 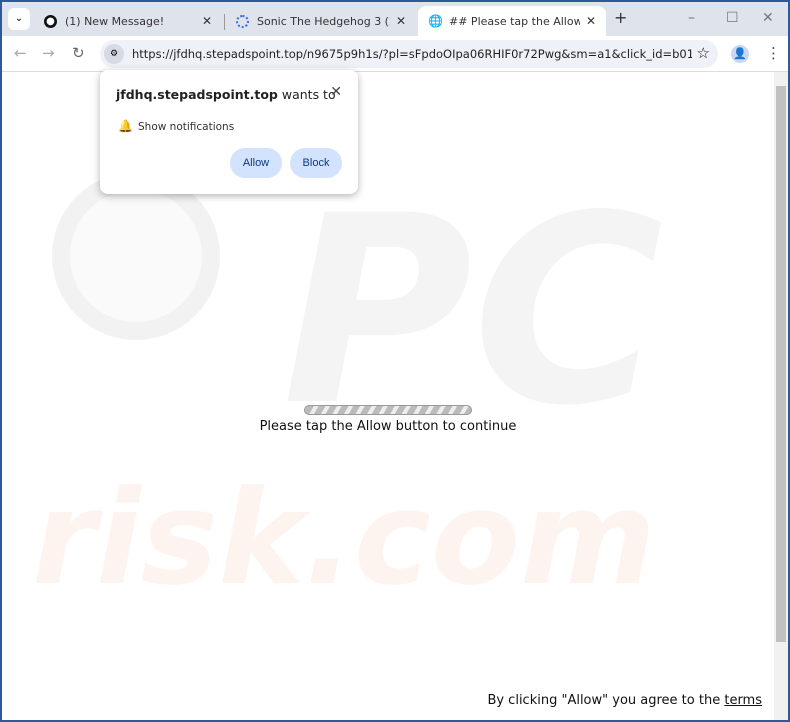 What do you see at coordinates (316, 163) in the screenshot?
I see `block-button: Block` at bounding box center [316, 163].